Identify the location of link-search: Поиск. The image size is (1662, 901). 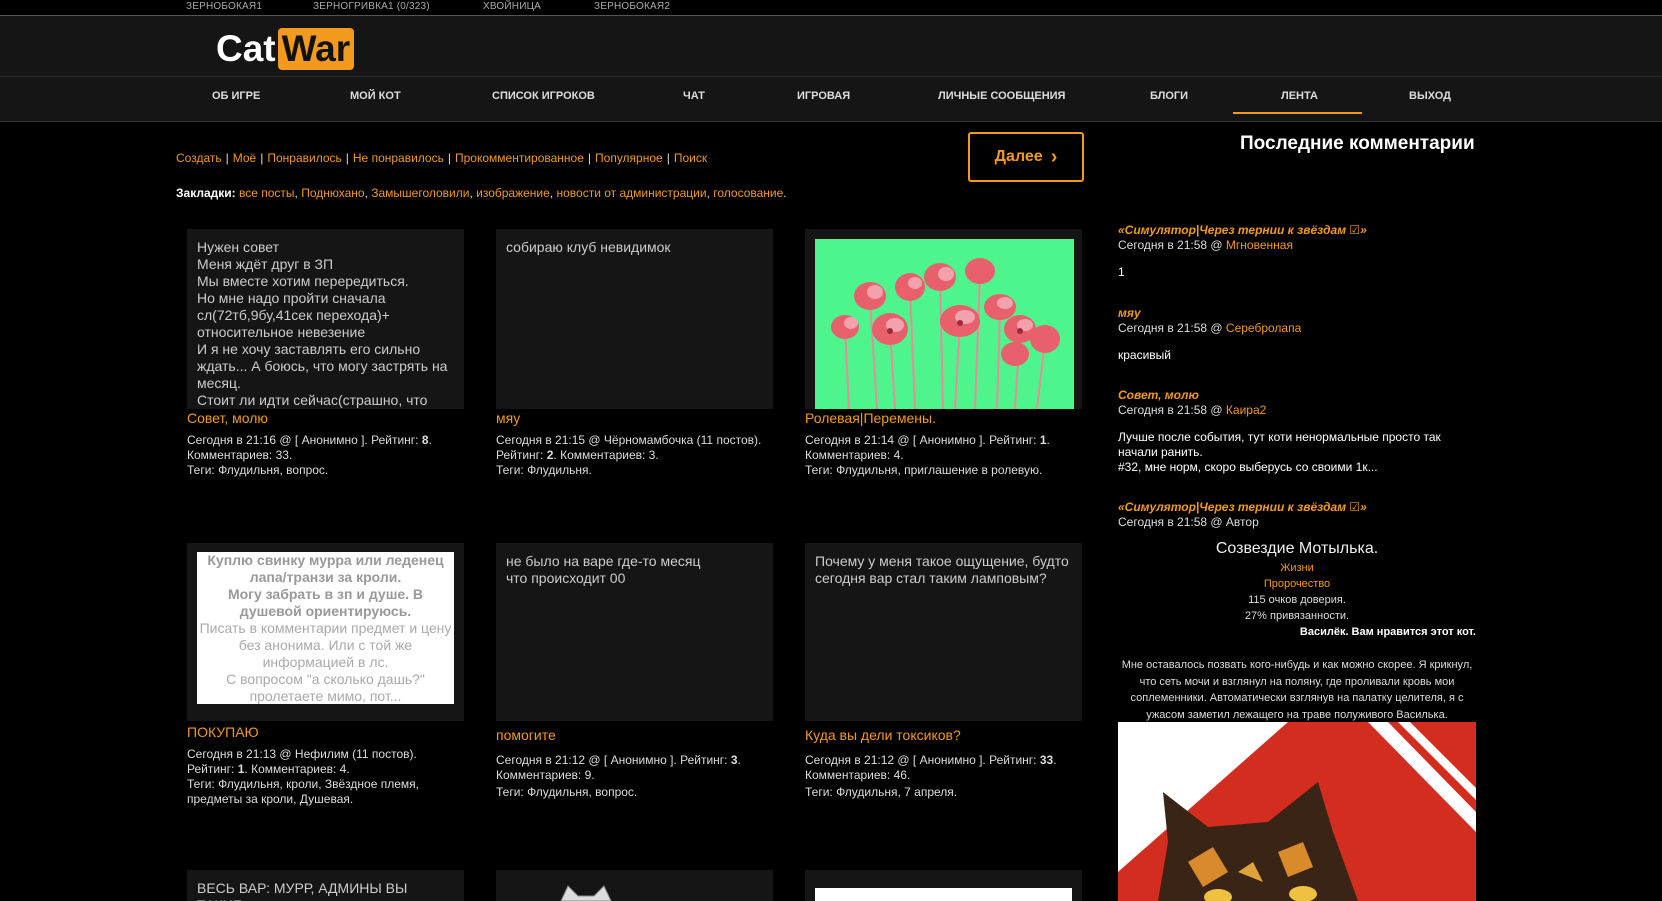
(690, 158).